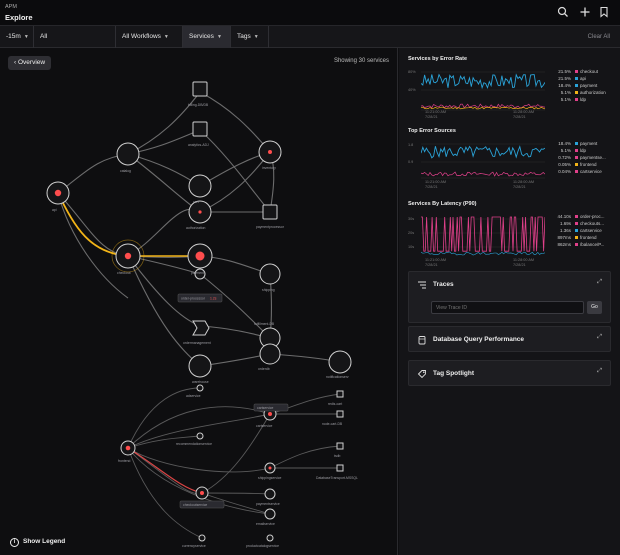  I want to click on node-label: inventory, so click(269, 168).